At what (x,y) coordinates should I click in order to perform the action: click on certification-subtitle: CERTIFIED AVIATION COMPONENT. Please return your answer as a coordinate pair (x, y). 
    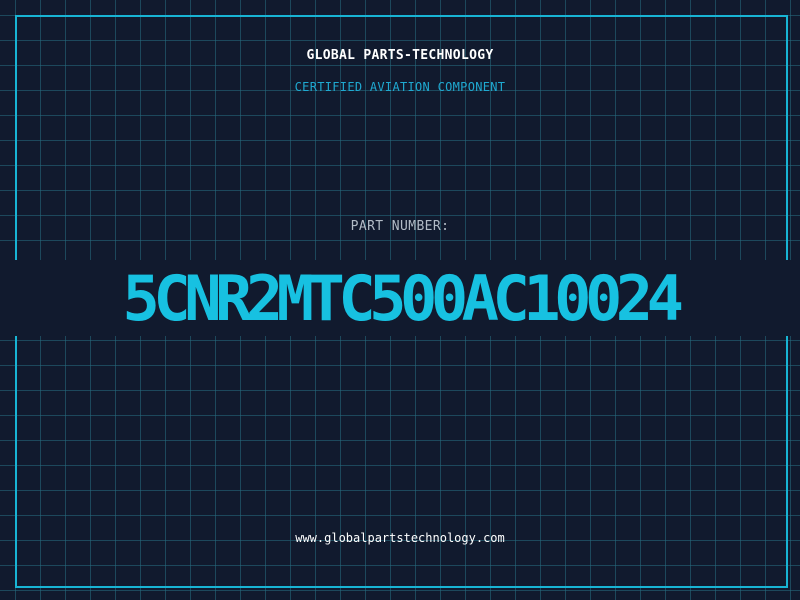
    Looking at the image, I should click on (400, 87).